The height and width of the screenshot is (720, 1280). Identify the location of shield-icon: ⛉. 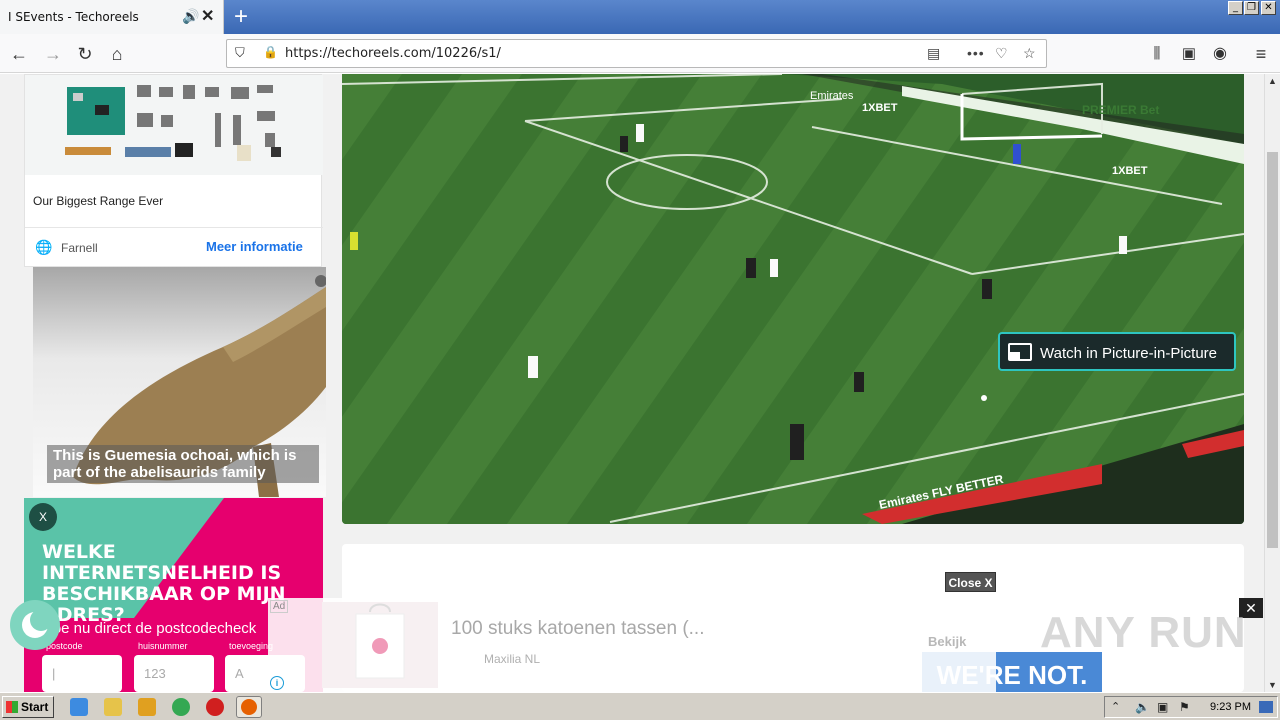
(240, 53).